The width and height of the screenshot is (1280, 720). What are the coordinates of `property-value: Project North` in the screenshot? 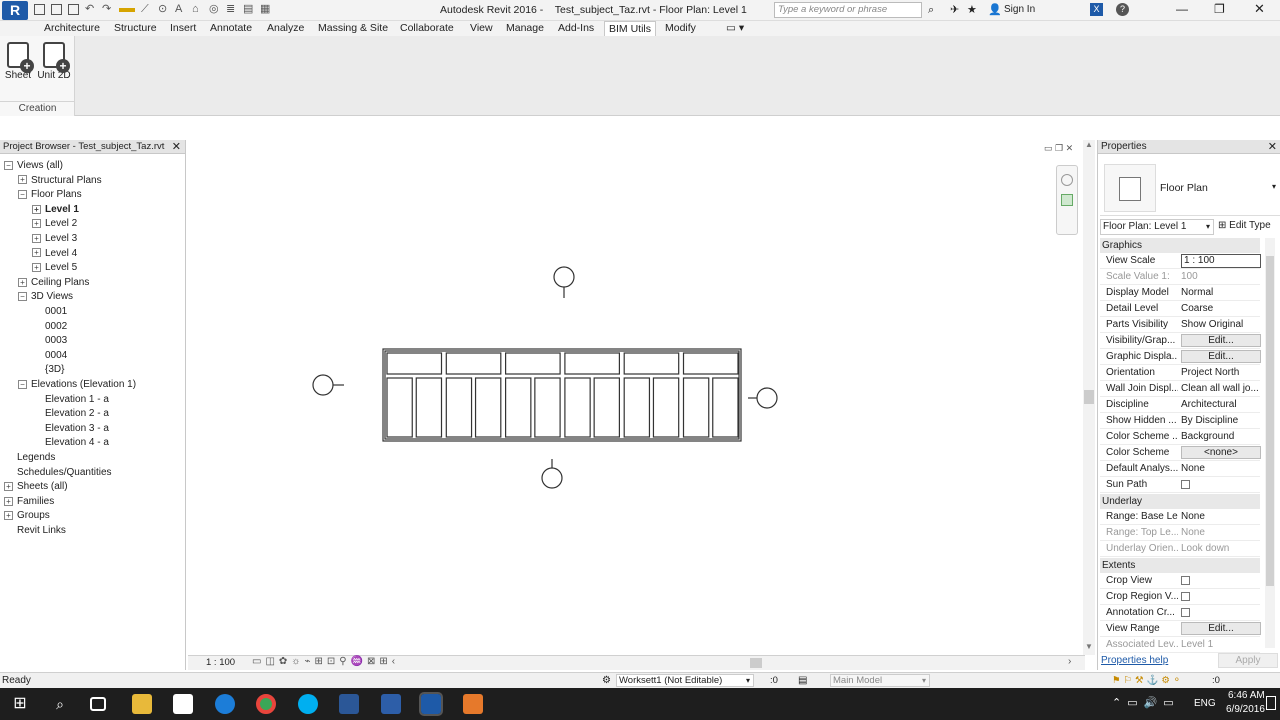 It's located at (1221, 373).